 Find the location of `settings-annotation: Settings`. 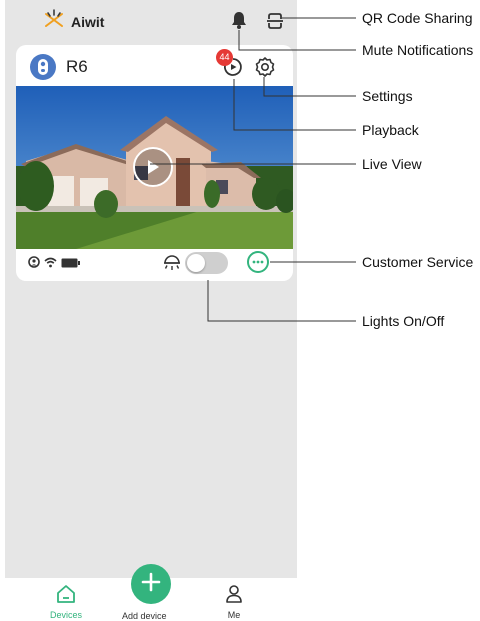

settings-annotation: Settings is located at coordinates (387, 96).